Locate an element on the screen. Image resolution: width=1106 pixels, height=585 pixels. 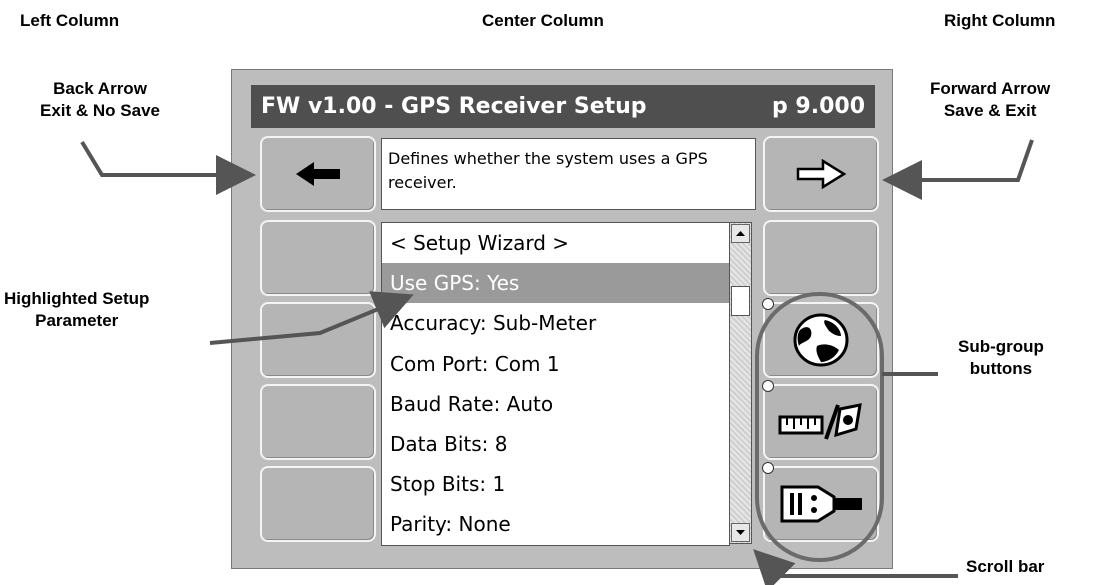
back-arrow-leader is located at coordinates (168, 167).